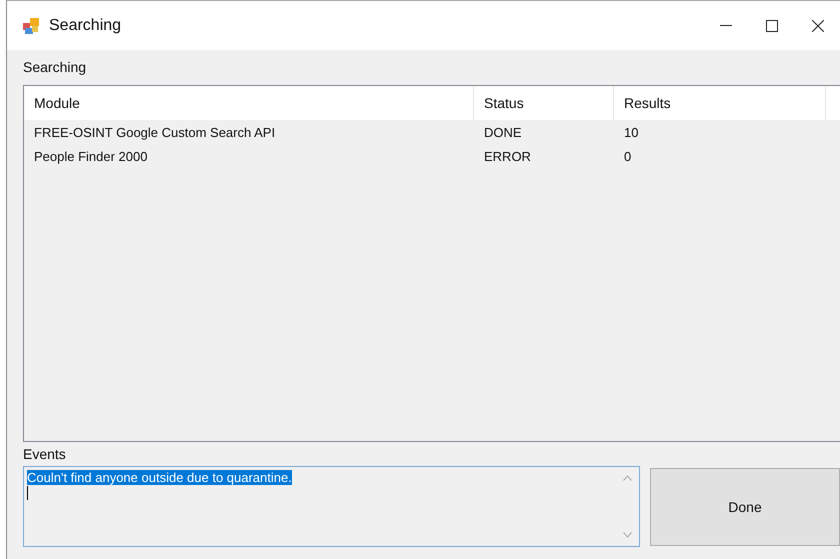 This screenshot has width=840, height=559. I want to click on section-label: Events, so click(45, 454).